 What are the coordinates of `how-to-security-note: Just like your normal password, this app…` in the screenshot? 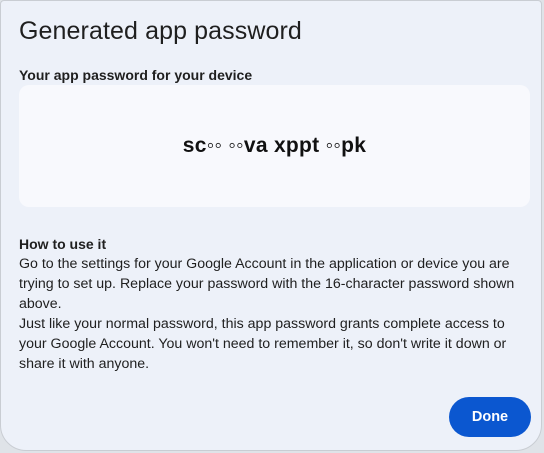 It's located at (263, 344).